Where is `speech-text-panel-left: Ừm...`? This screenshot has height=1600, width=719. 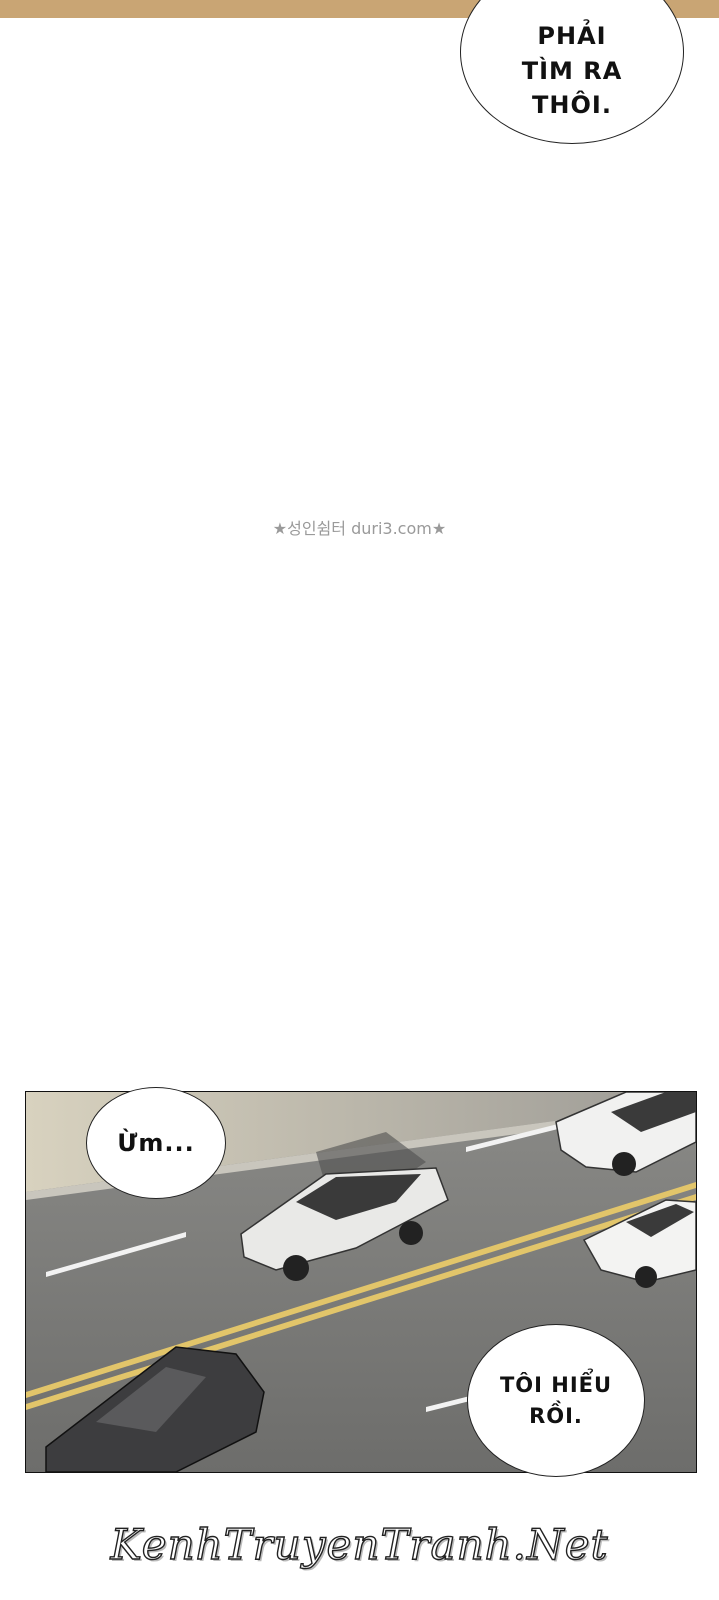 speech-text-panel-left: Ừm... is located at coordinates (156, 1142).